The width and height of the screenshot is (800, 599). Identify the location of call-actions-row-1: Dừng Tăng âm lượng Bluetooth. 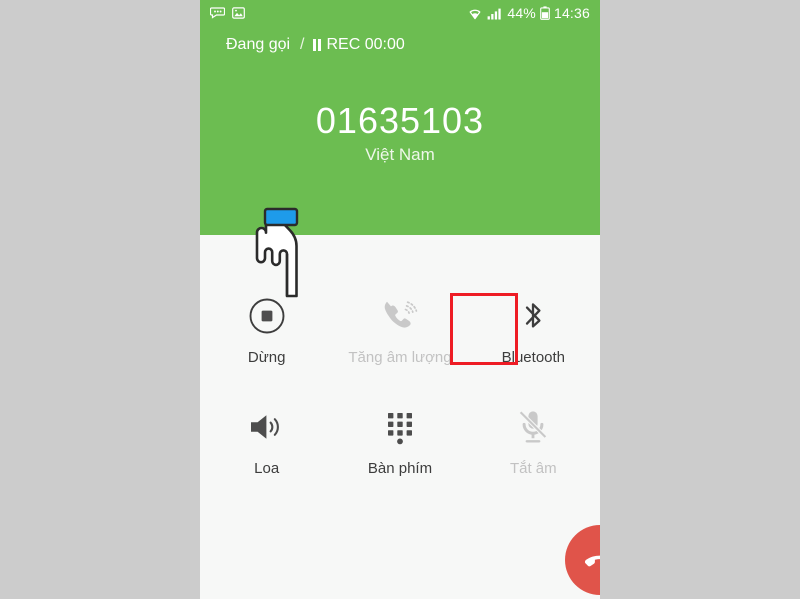
(400, 300).